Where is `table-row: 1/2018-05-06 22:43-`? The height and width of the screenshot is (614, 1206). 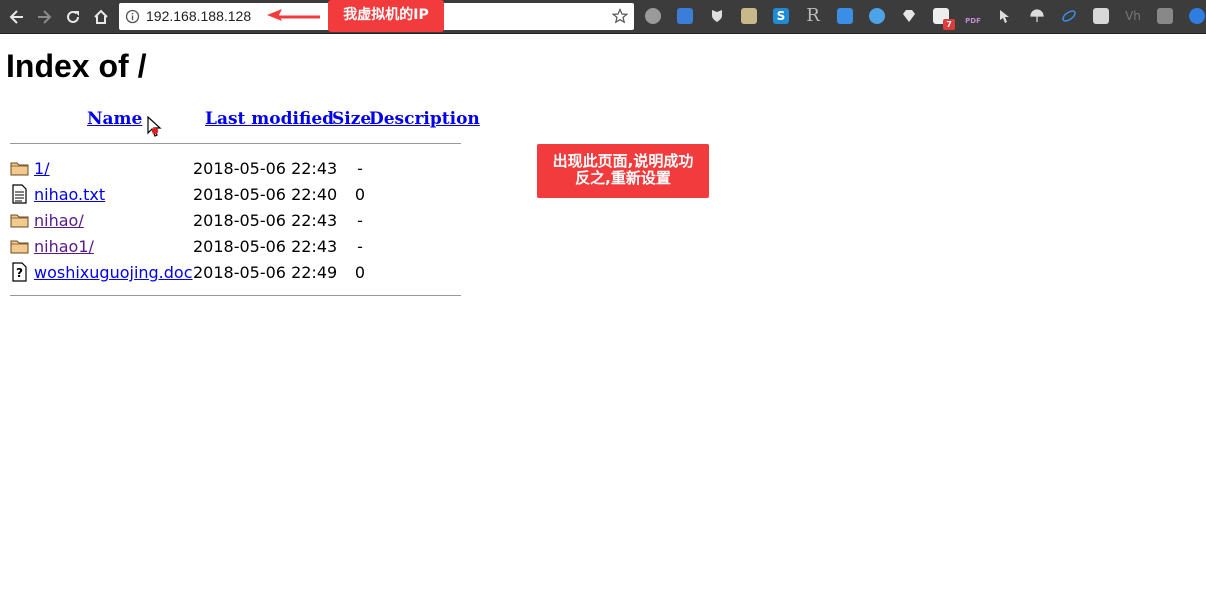
table-row: 1/2018-05-06 22:43- is located at coordinates (235, 168).